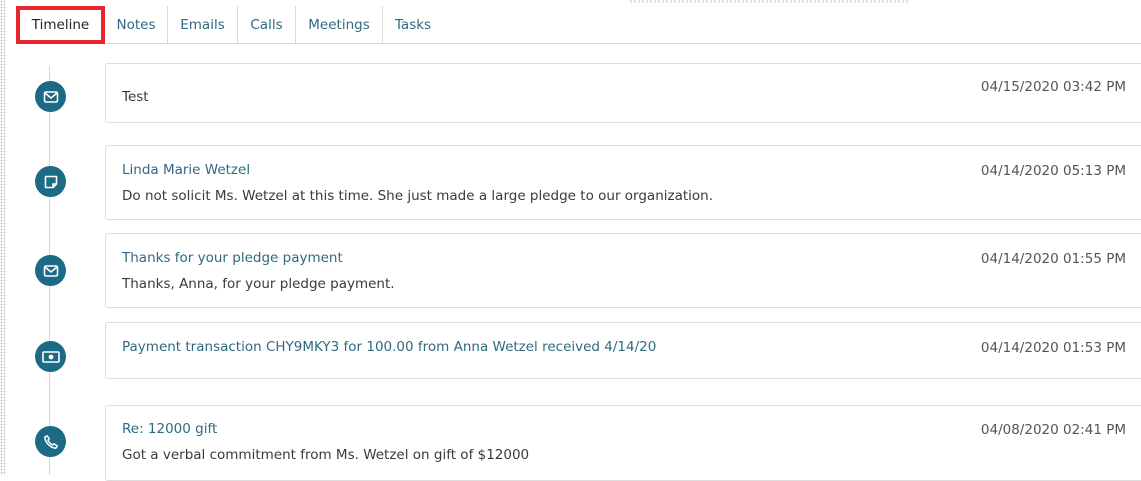 The image size is (1141, 481). What do you see at coordinates (1053, 348) in the screenshot?
I see `item-date: 04/14/2020 01:53 PM` at bounding box center [1053, 348].